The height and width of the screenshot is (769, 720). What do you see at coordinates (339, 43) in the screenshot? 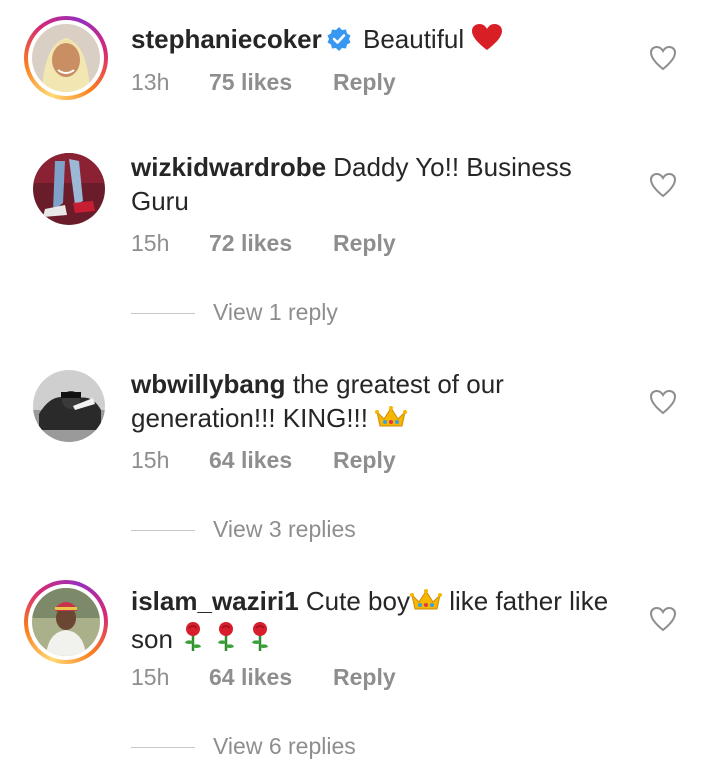
I see `verified-badge-icon` at bounding box center [339, 43].